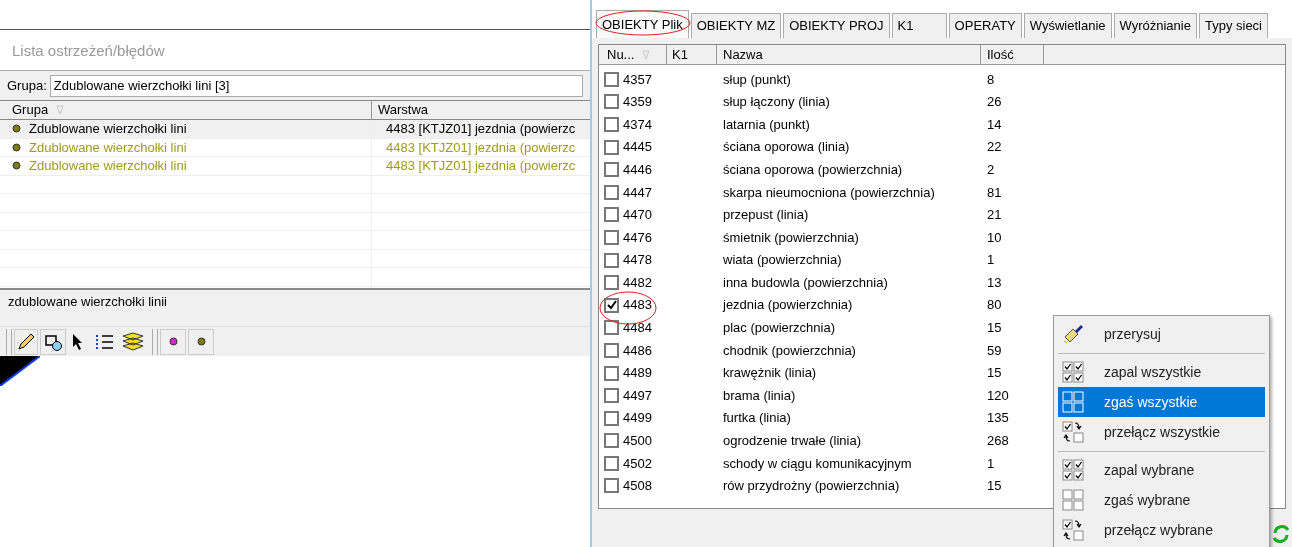  I want to click on table-cell-text: 4502, so click(637, 463).